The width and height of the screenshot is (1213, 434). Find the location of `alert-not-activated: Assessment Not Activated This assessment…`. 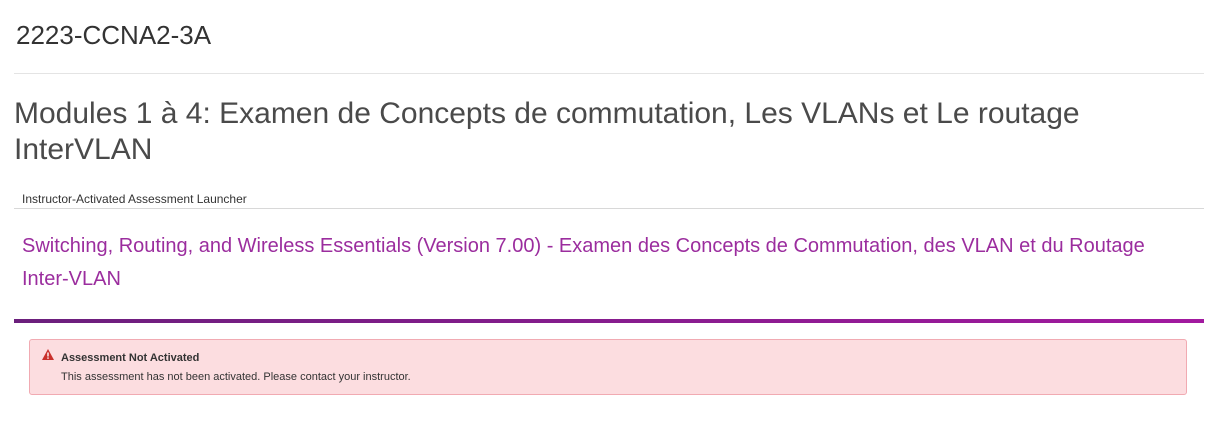

alert-not-activated: Assessment Not Activated This assessment… is located at coordinates (608, 367).